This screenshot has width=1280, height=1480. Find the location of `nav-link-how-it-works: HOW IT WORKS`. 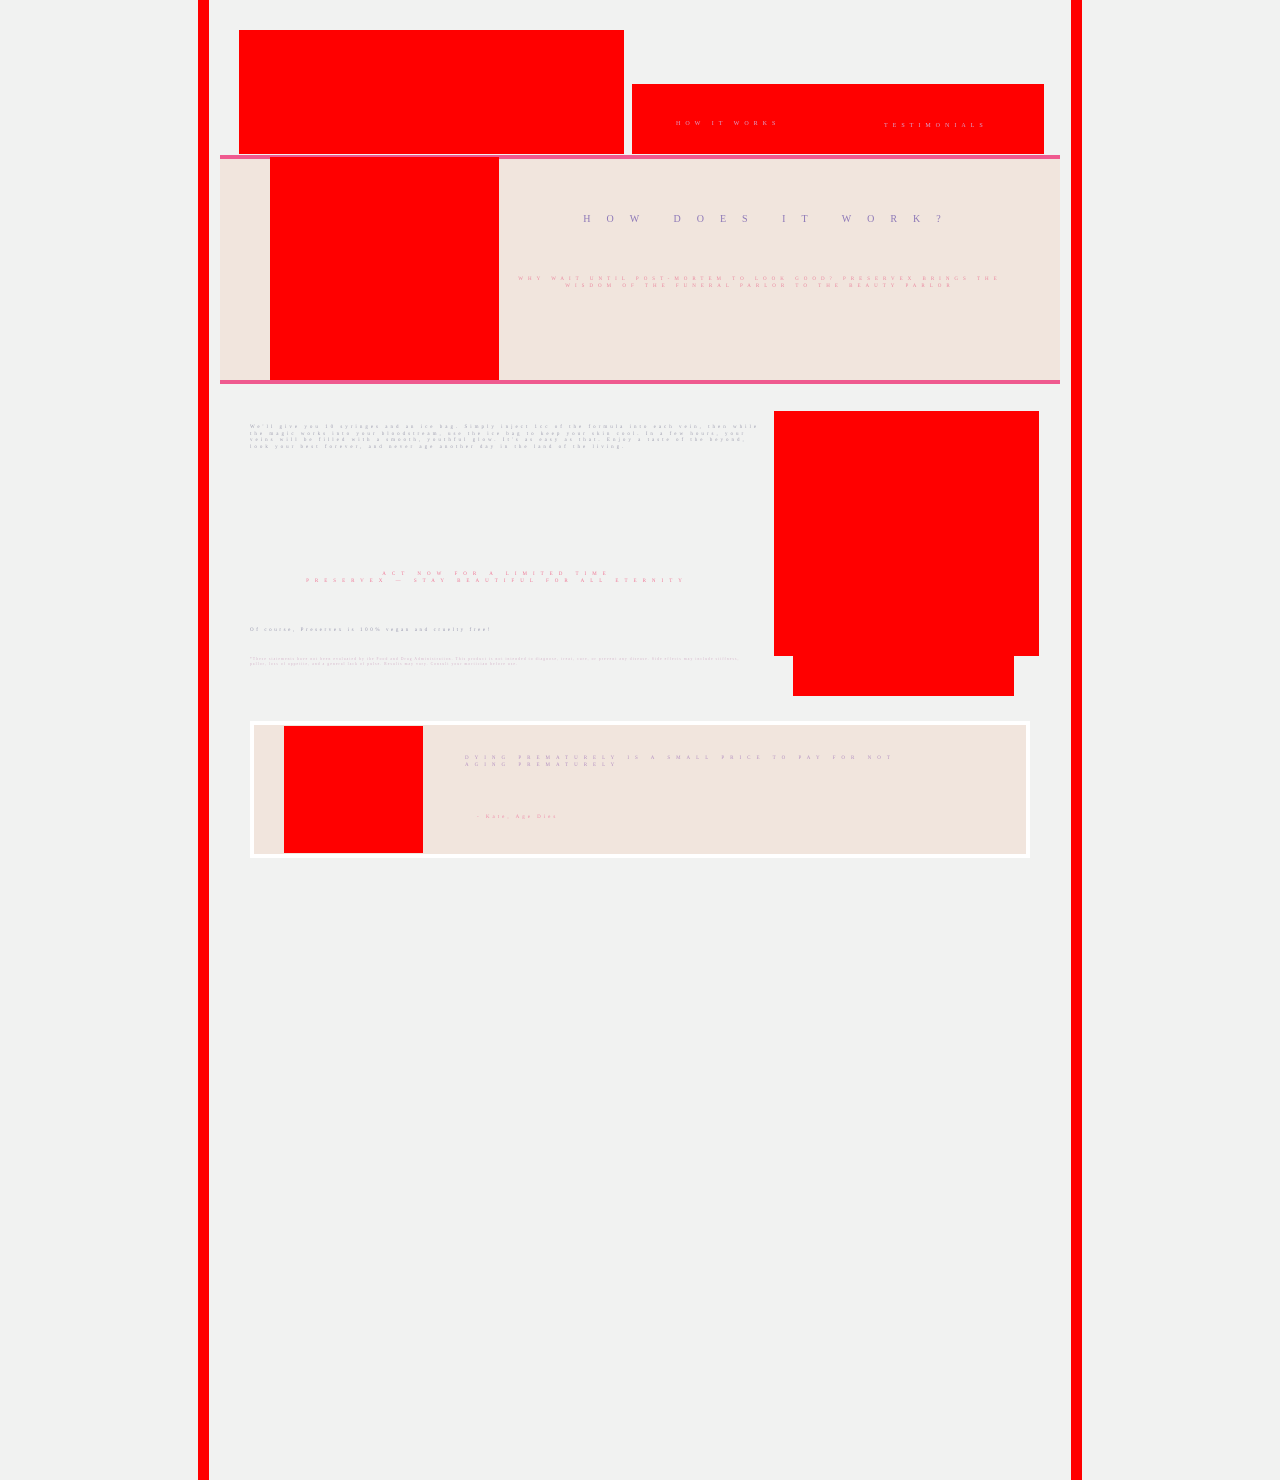

nav-link-how-it-works: HOW IT WORKS is located at coordinates (728, 124).